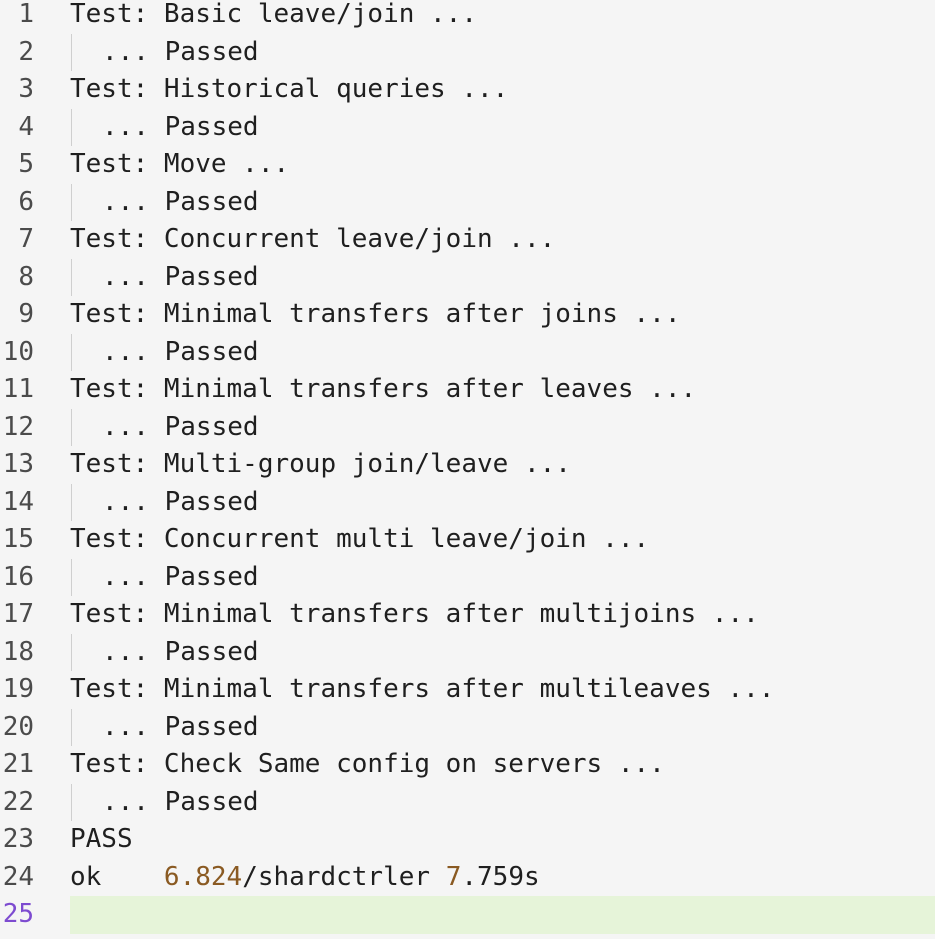 Image resolution: width=935 pixels, height=939 pixels. I want to click on line-number: 4, so click(26, 126).